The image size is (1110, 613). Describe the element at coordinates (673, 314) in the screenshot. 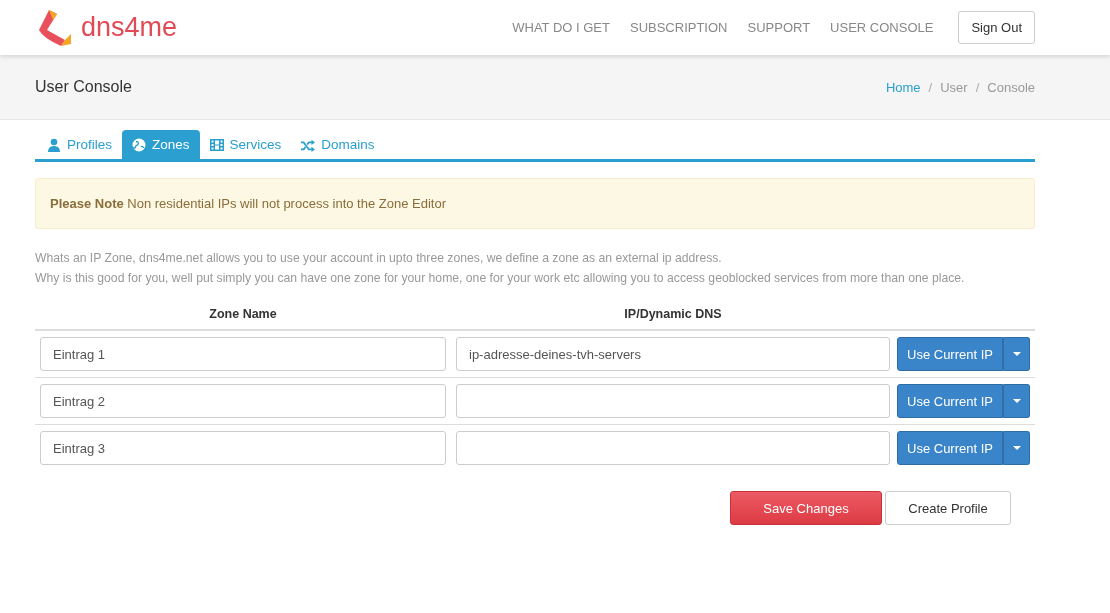

I see `column-header: IP/Dynamic DNS` at that location.